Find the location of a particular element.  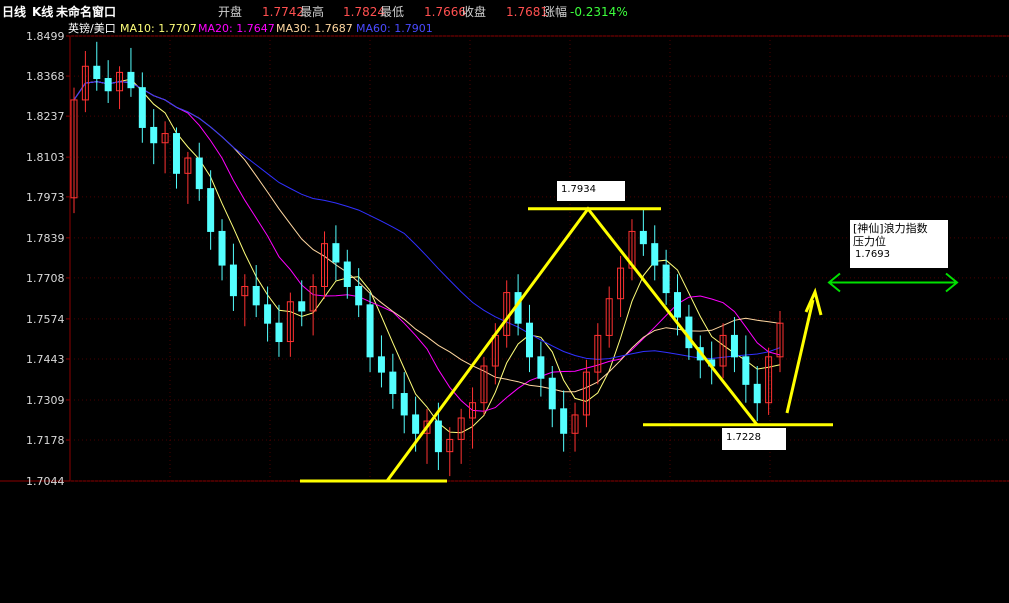

legend-ma60: MA60: 1.7901 is located at coordinates (394, 28).